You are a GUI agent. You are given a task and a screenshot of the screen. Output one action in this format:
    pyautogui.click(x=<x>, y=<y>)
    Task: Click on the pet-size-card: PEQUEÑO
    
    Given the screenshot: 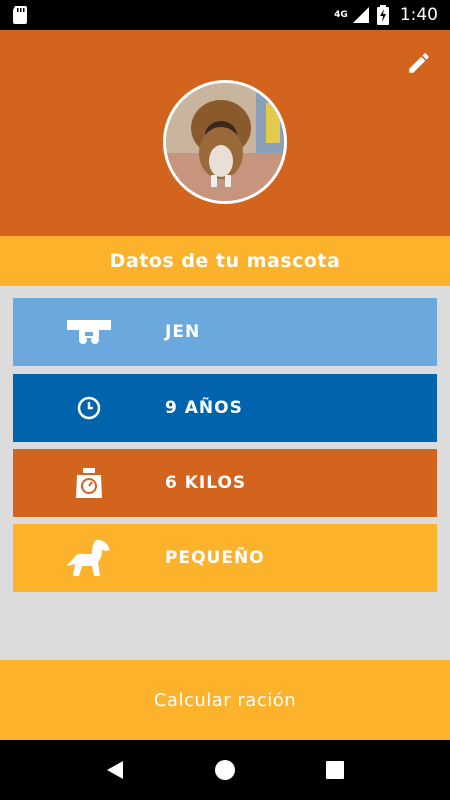 What is the action you would take?
    pyautogui.click(x=225, y=558)
    